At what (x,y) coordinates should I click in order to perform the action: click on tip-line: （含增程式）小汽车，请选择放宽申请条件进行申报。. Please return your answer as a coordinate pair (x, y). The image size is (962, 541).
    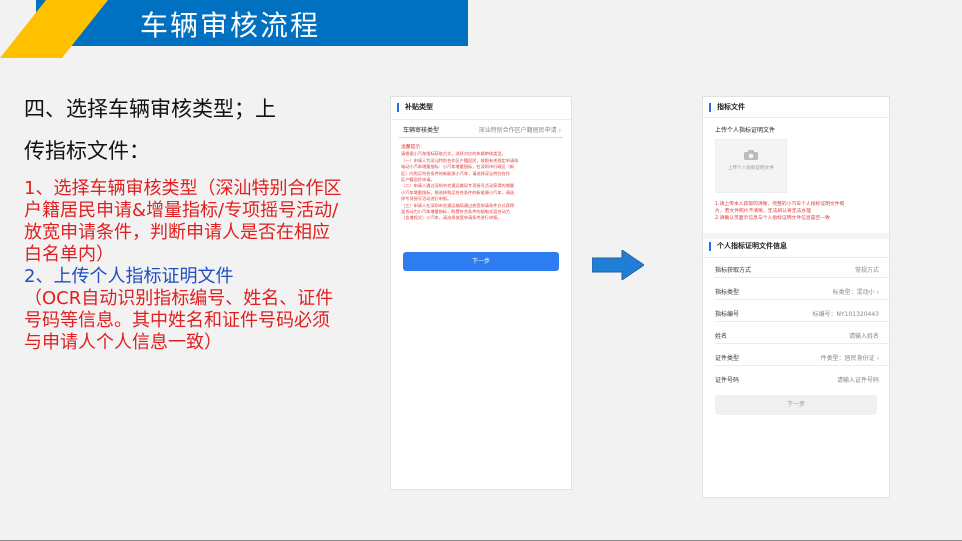
    Looking at the image, I should click on (451, 218).